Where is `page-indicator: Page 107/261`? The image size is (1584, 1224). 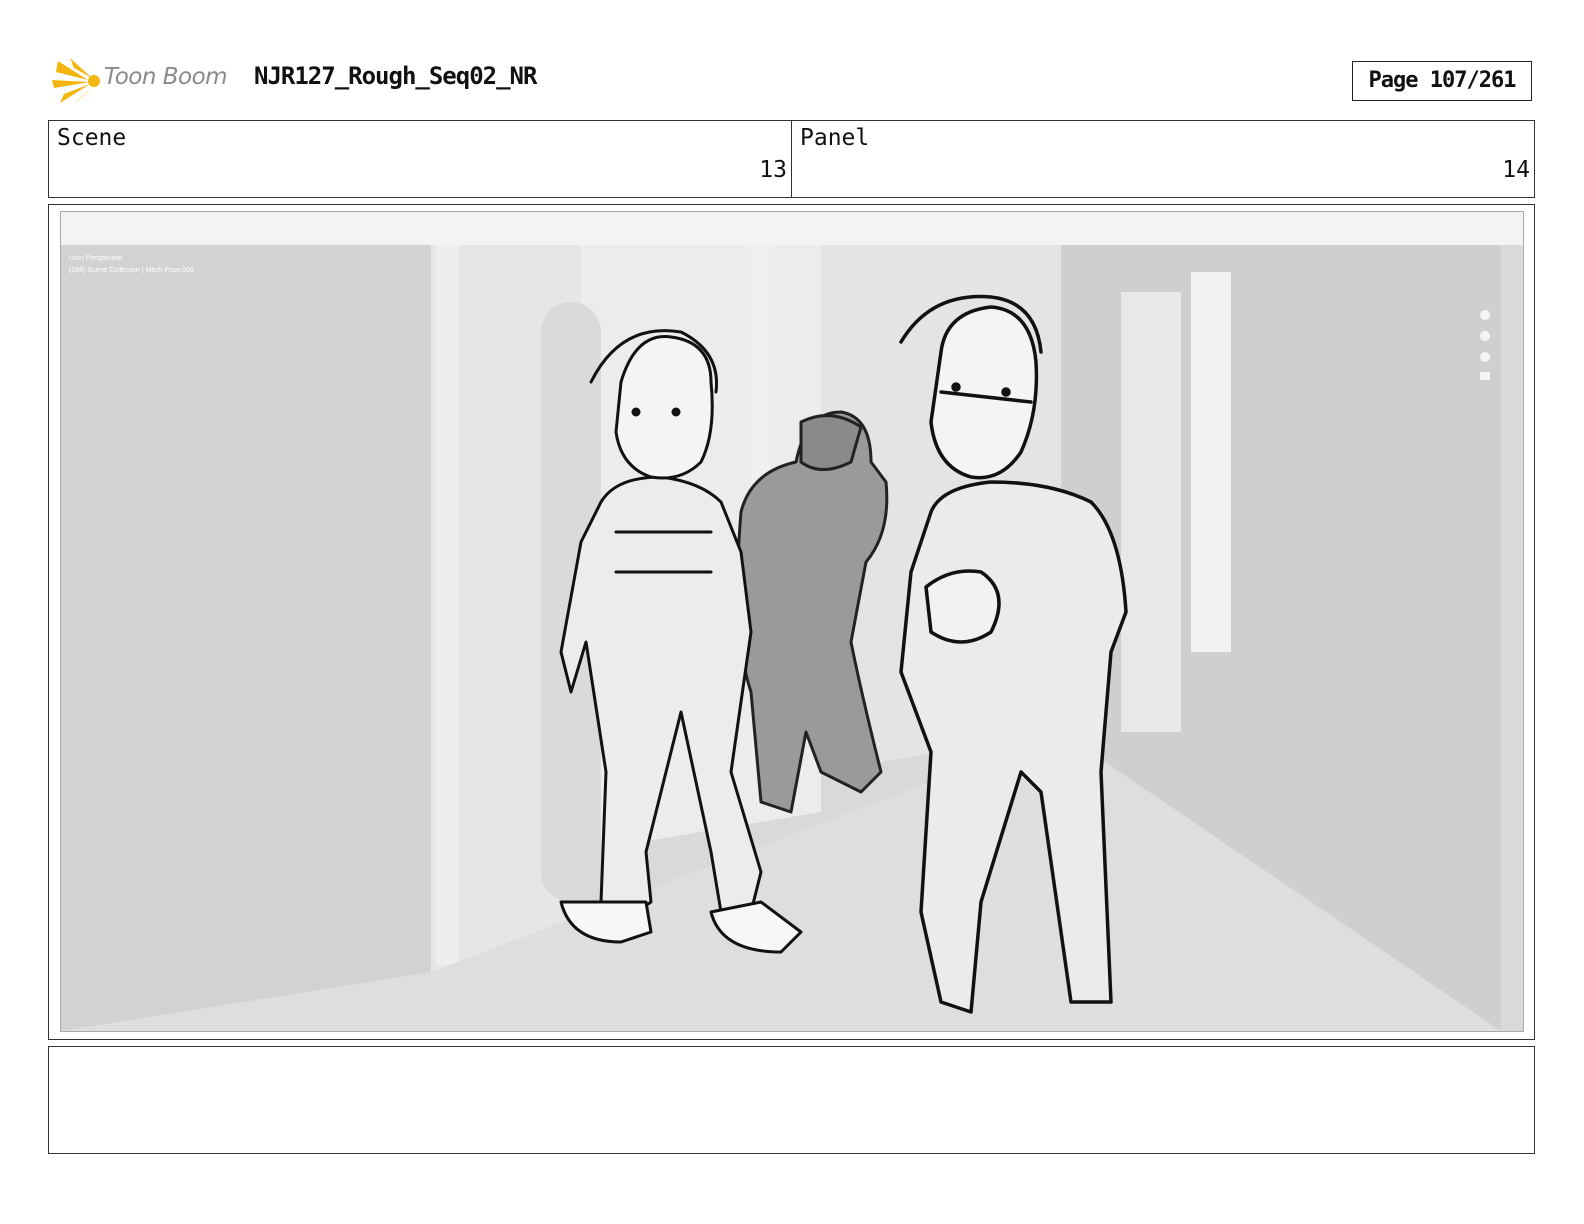 page-indicator: Page 107/261 is located at coordinates (1442, 81).